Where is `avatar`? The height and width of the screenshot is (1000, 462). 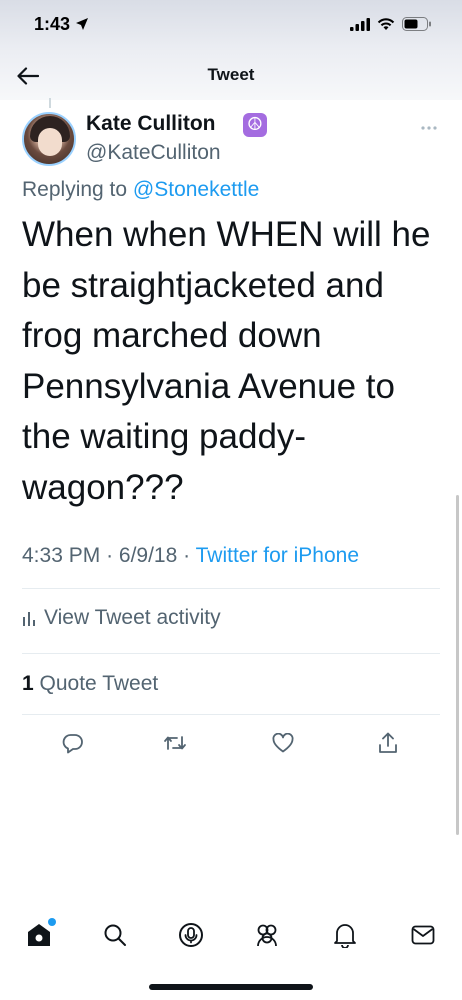
avatar is located at coordinates (49, 139).